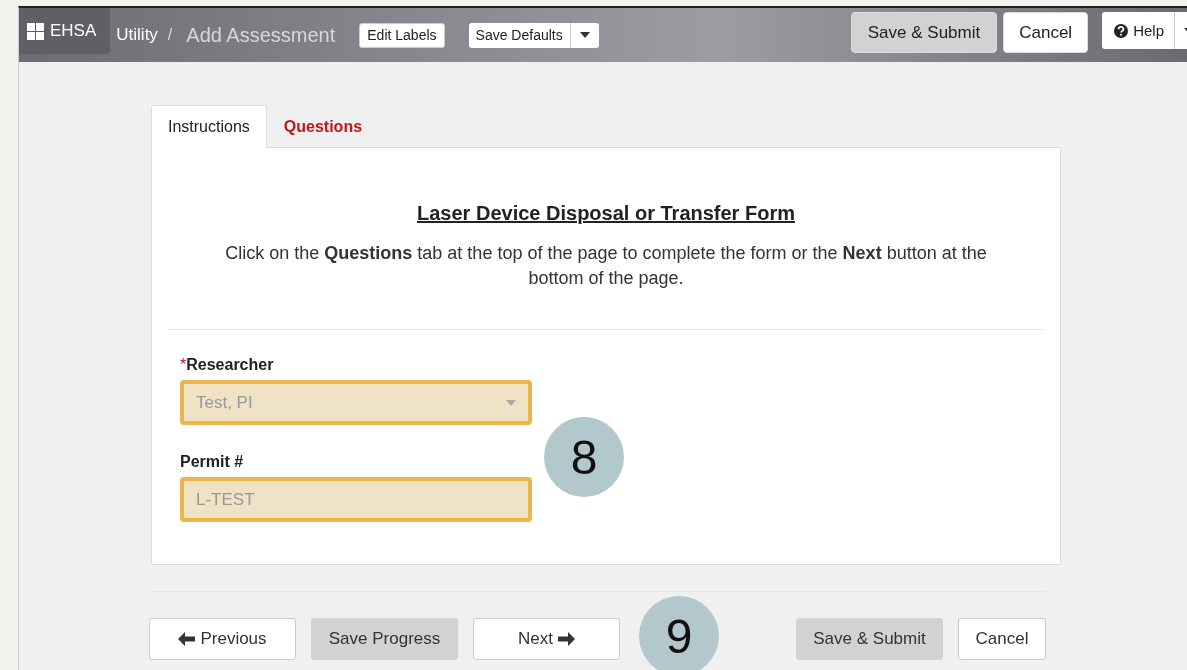 The image size is (1187, 670). Describe the element at coordinates (584, 457) in the screenshot. I see `step-callout: 8` at that location.